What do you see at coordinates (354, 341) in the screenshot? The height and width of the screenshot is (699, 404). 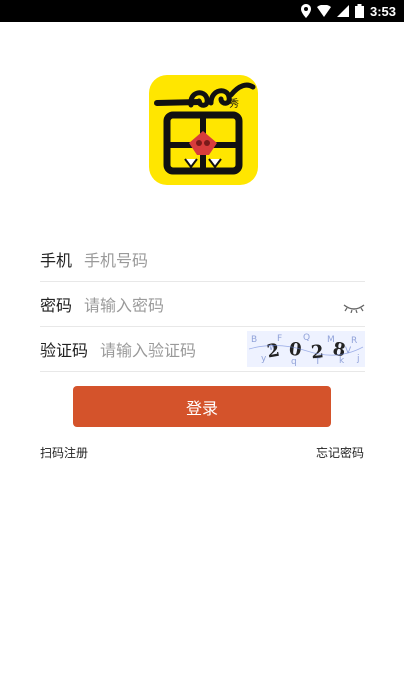 I see `captcha-noise-char: R` at bounding box center [354, 341].